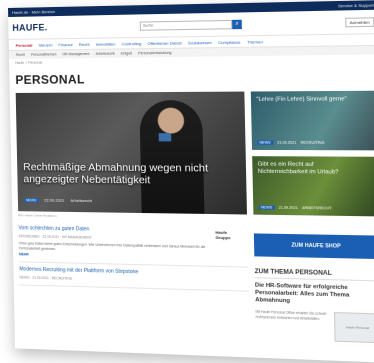 This screenshot has height=363, width=374. Describe the element at coordinates (54, 200) in the screenshot. I see `hero-date: 22.09.2021` at that location.